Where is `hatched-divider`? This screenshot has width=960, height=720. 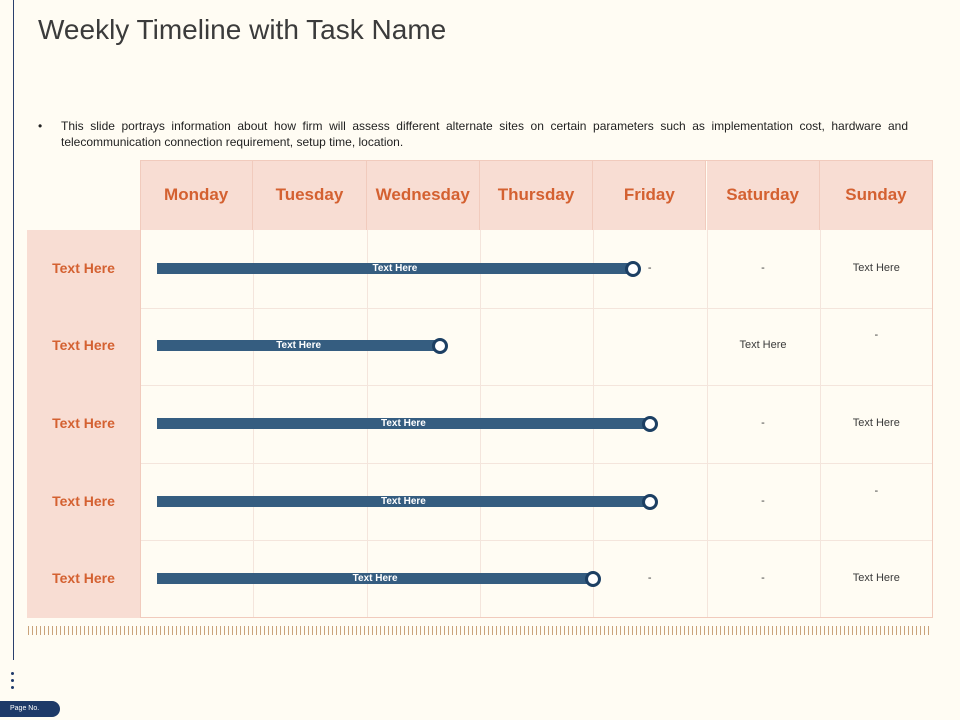
hatched-divider is located at coordinates (479, 630).